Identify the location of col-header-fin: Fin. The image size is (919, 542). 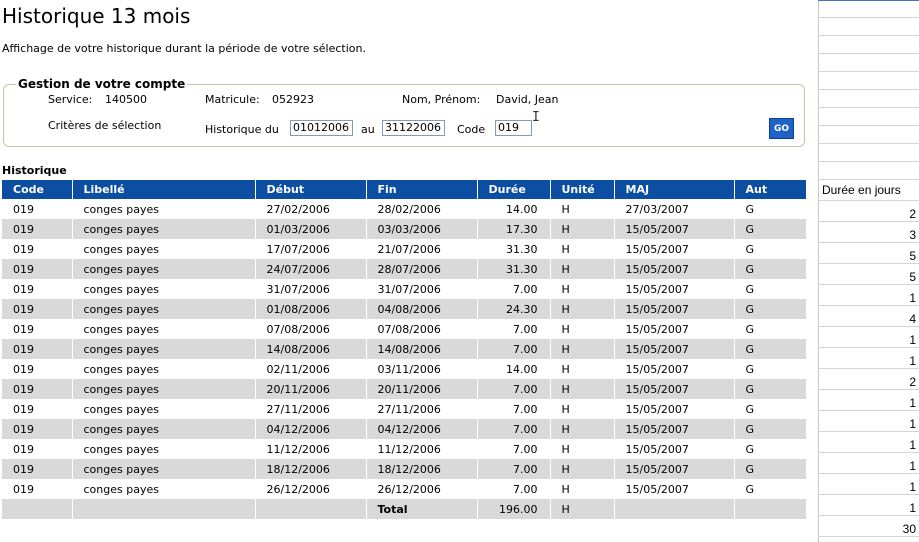
(422, 189).